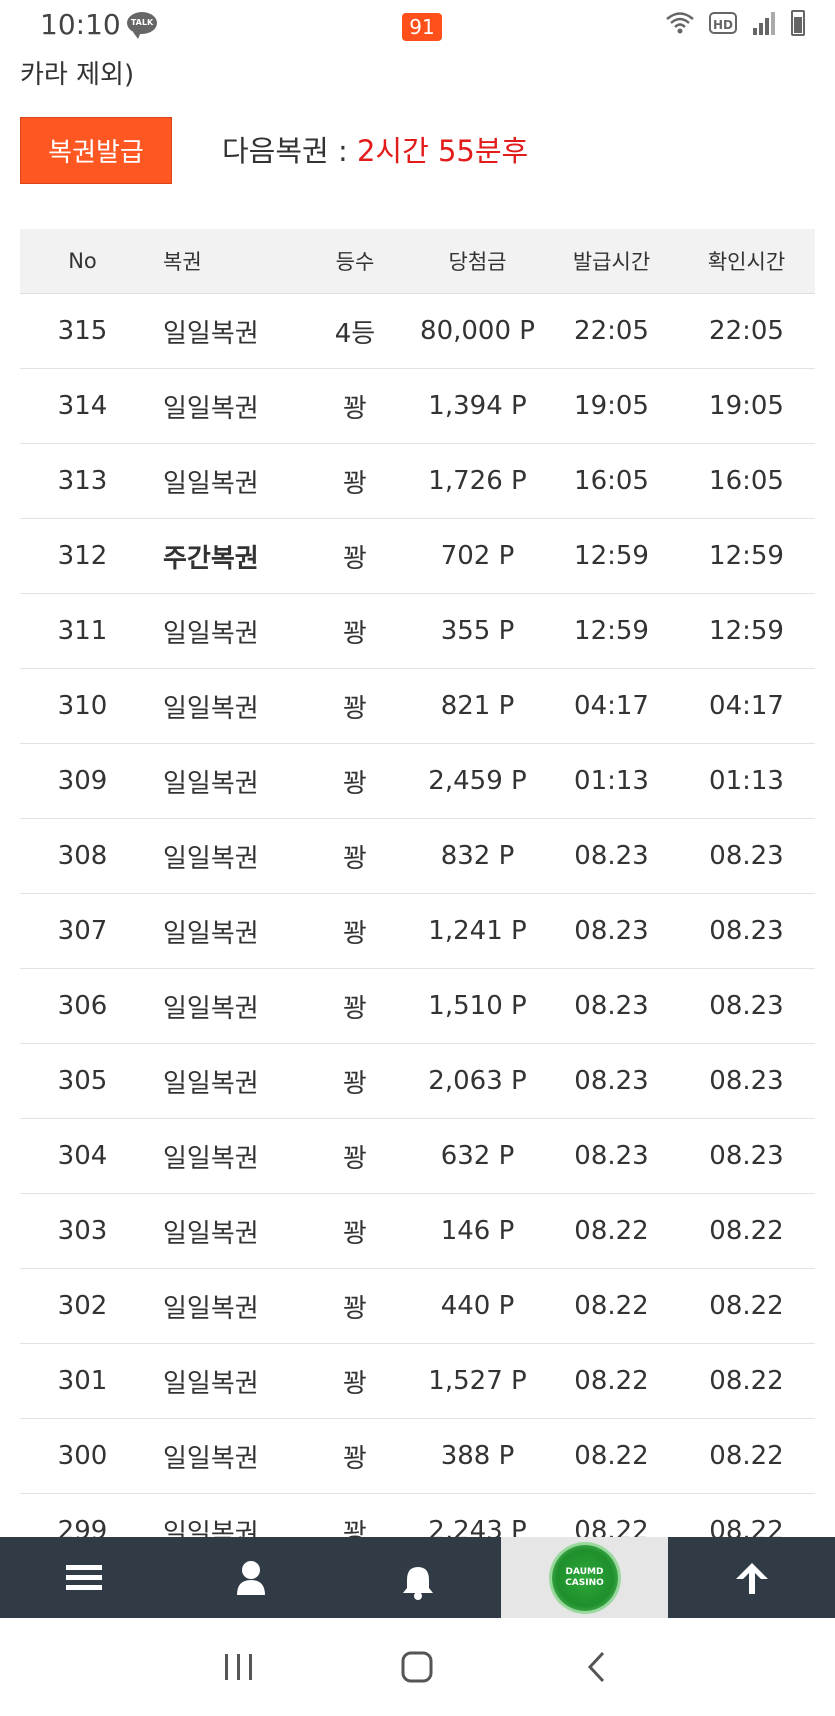 This screenshot has height=1716, width=835. I want to click on table-row: 313 일일복권 꽝 1,726 P 16:05 16:05, so click(417, 481).